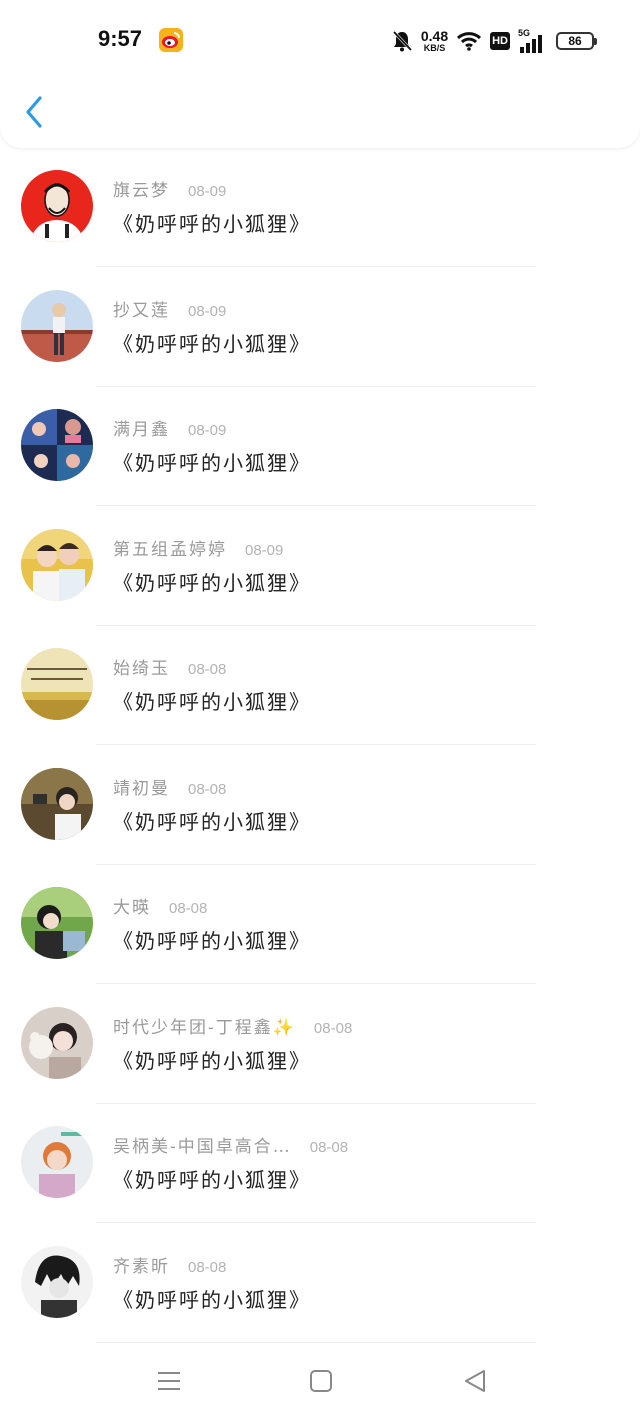 The height and width of the screenshot is (1422, 640). I want to click on weibo-icon, so click(171, 40).